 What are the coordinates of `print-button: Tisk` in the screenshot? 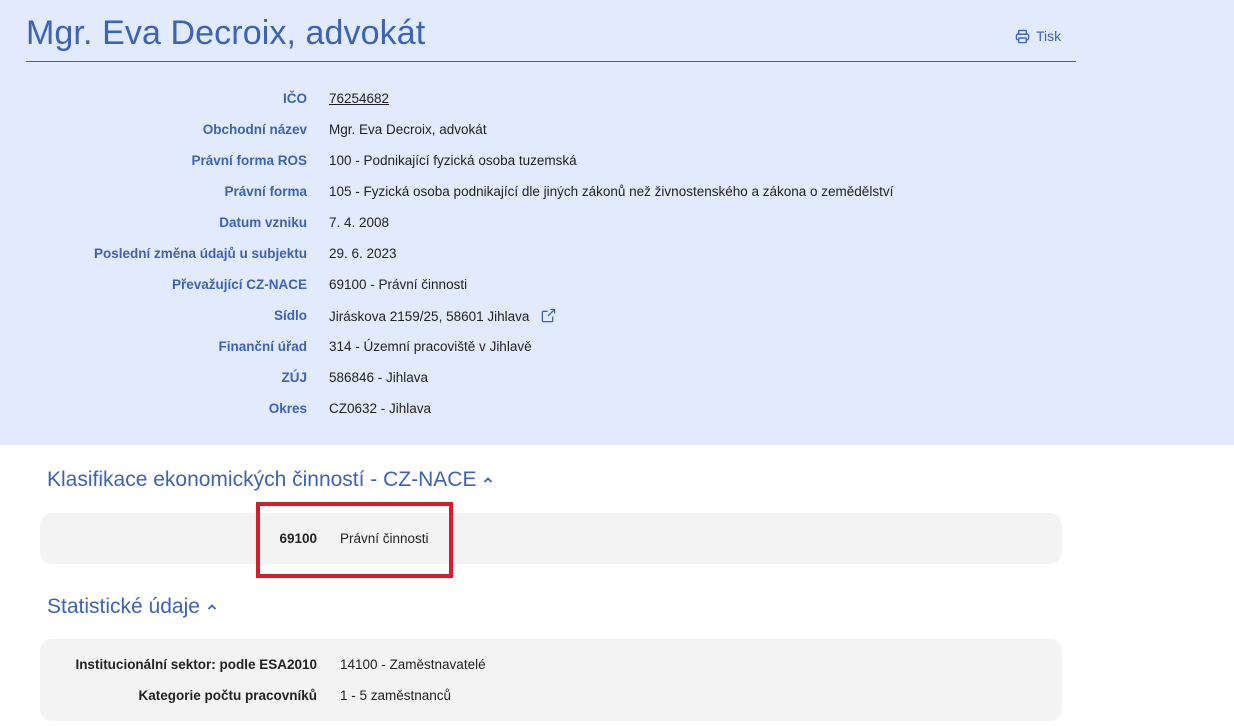 It's located at (1038, 36).